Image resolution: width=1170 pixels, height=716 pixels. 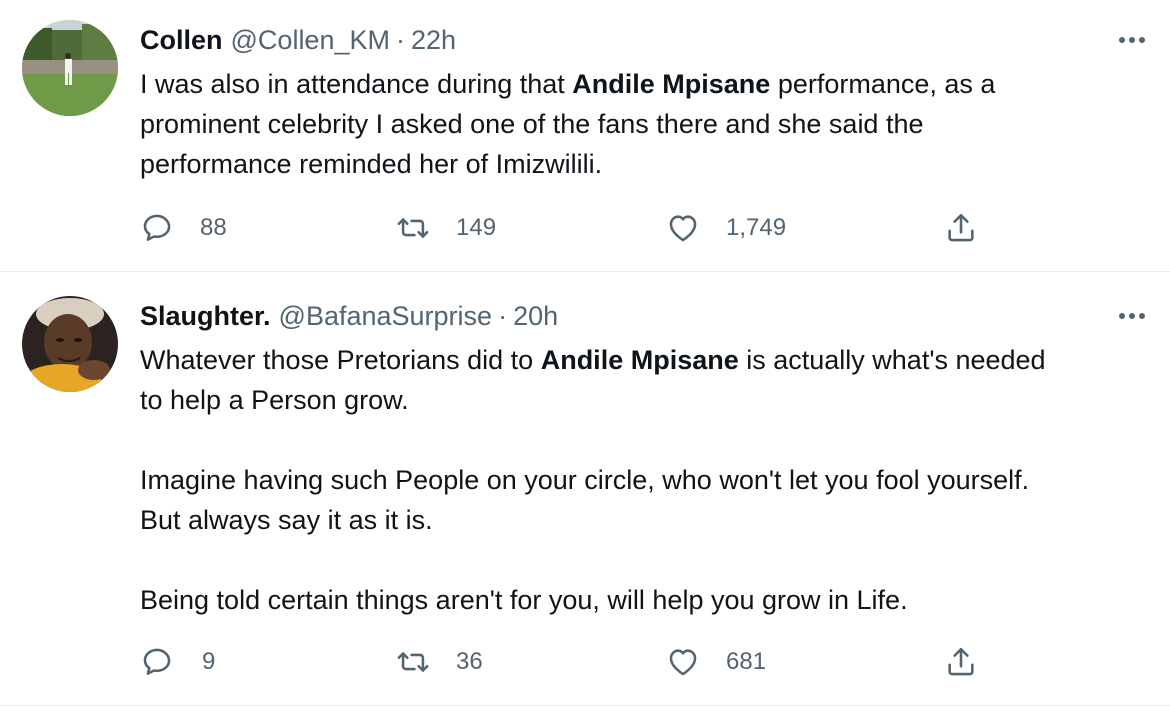 I want to click on avatar-photo-outdoor, so click(x=70, y=68).